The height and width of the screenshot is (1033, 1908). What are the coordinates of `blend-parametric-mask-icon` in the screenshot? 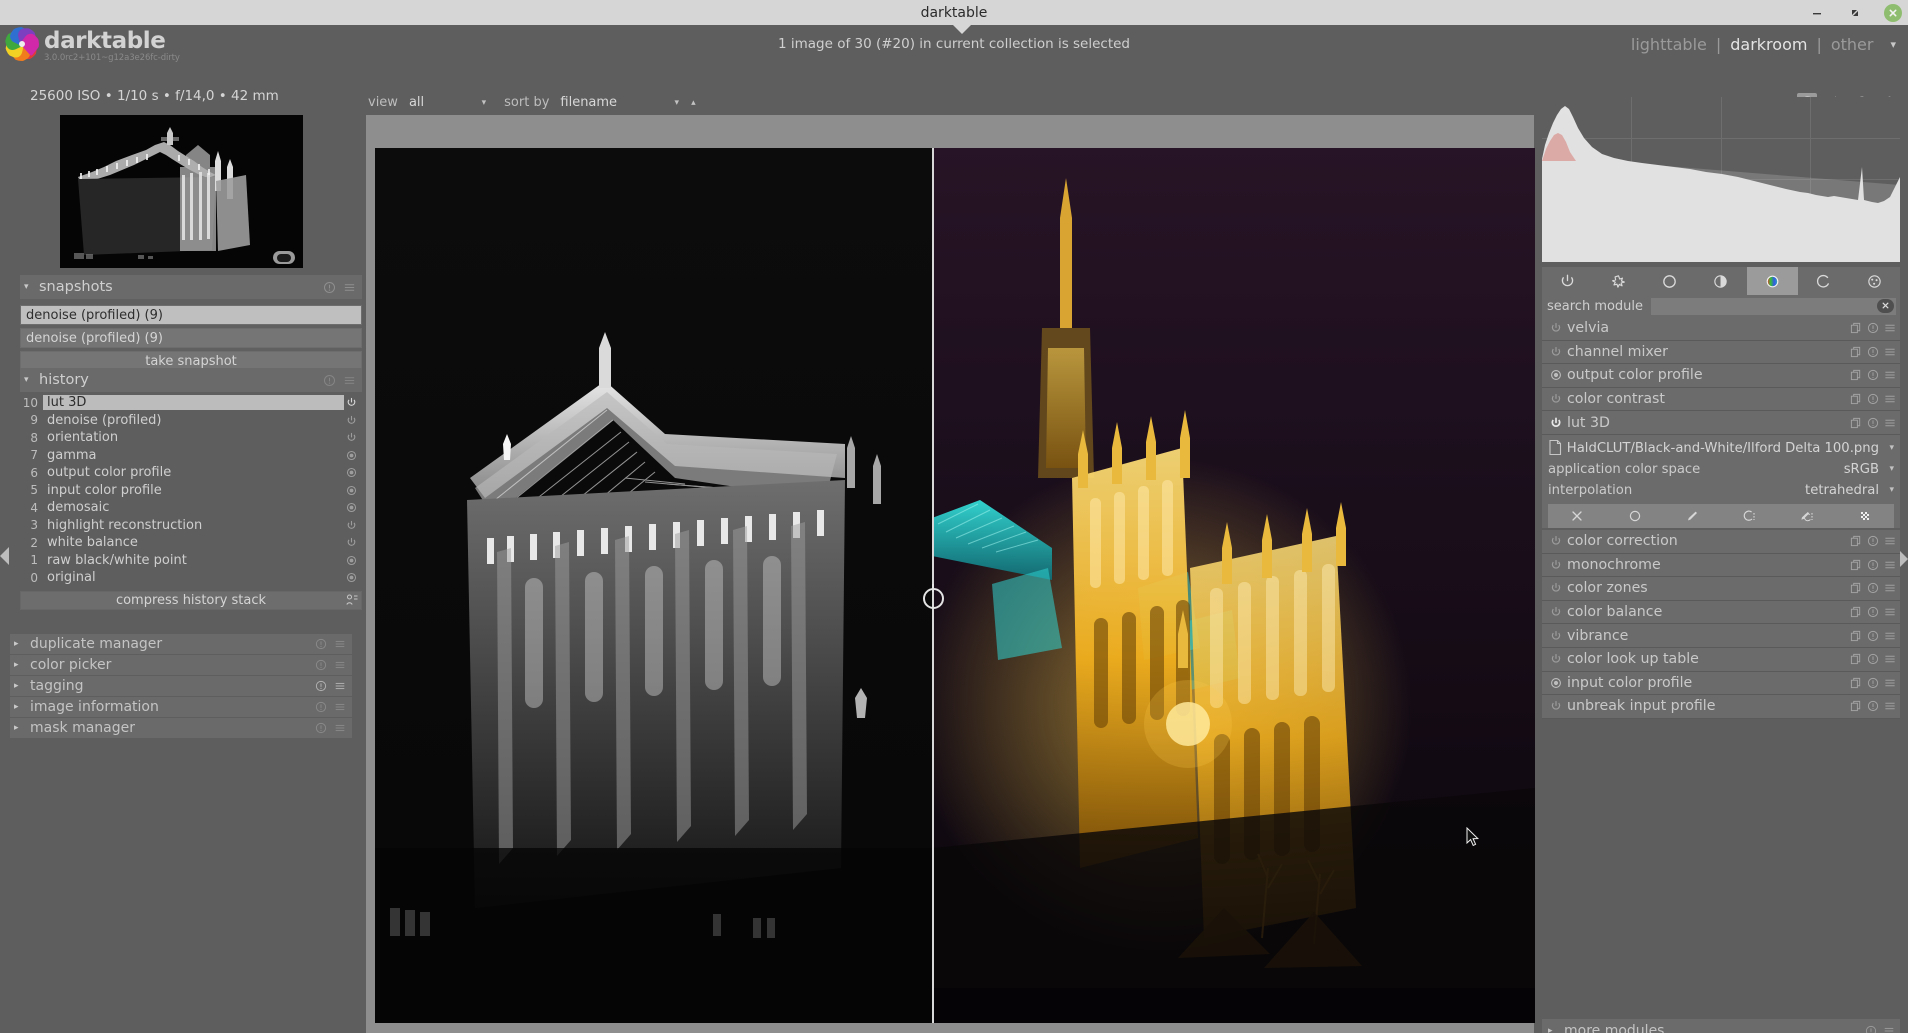 It's located at (1750, 516).